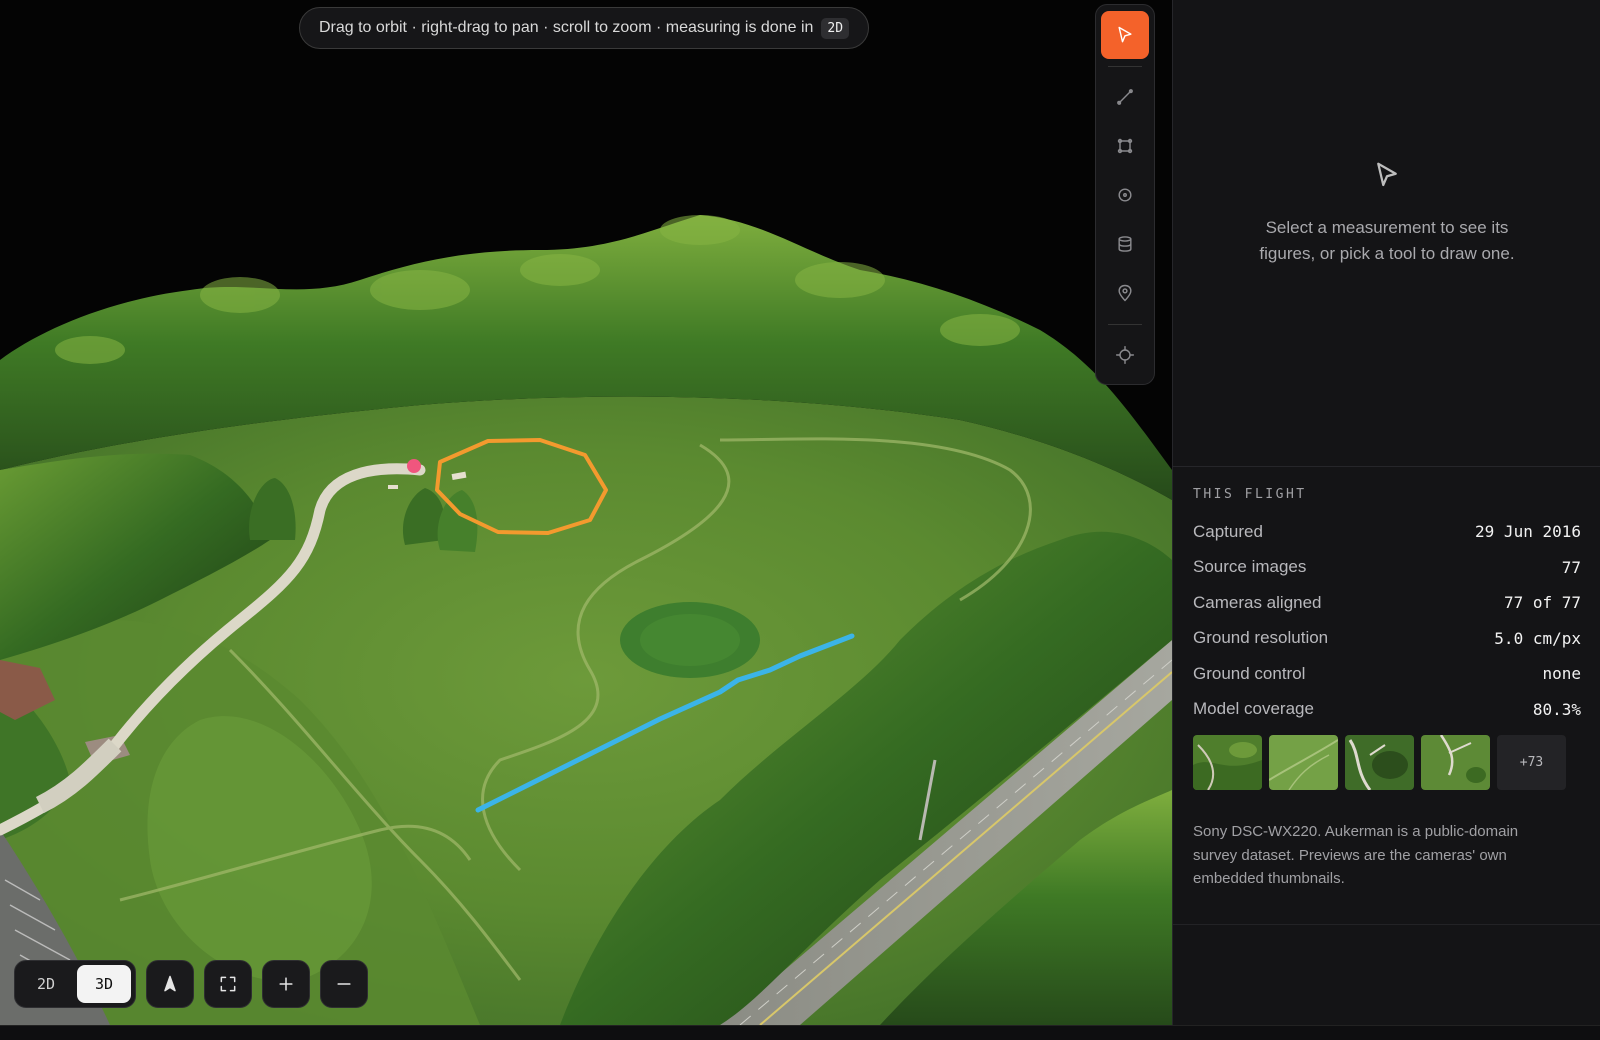 Image resolution: width=1600 pixels, height=1040 pixels. I want to click on row-label: Source images, so click(1250, 567).